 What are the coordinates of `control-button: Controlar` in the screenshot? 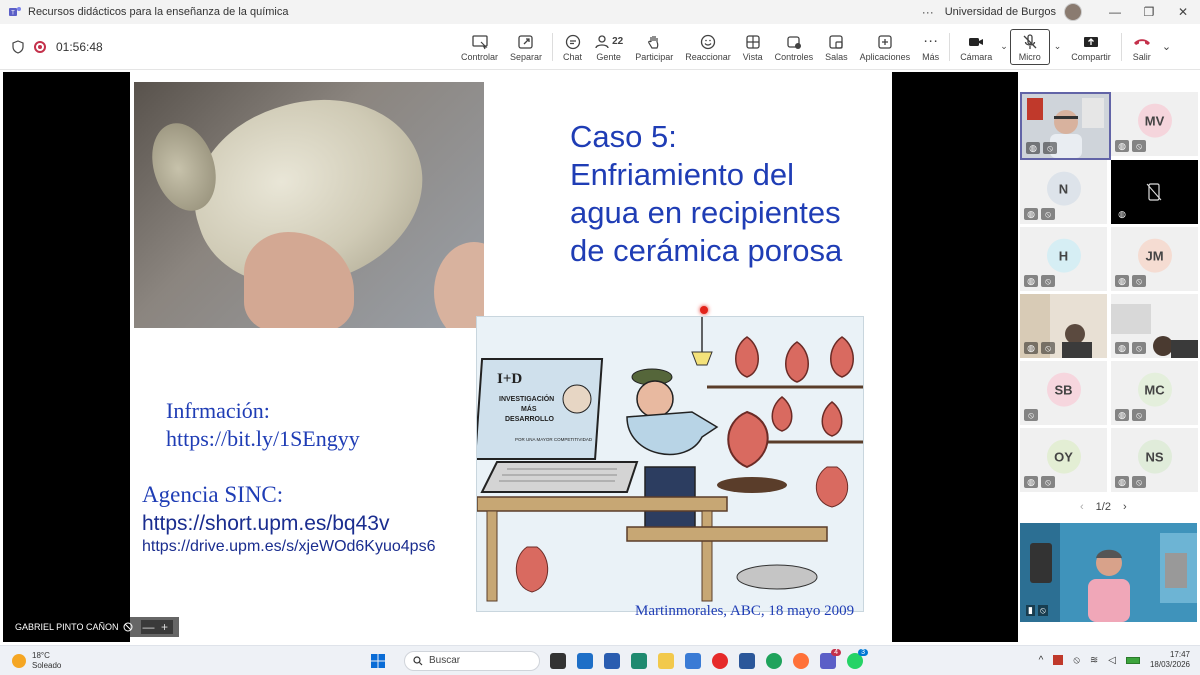 It's located at (479, 47).